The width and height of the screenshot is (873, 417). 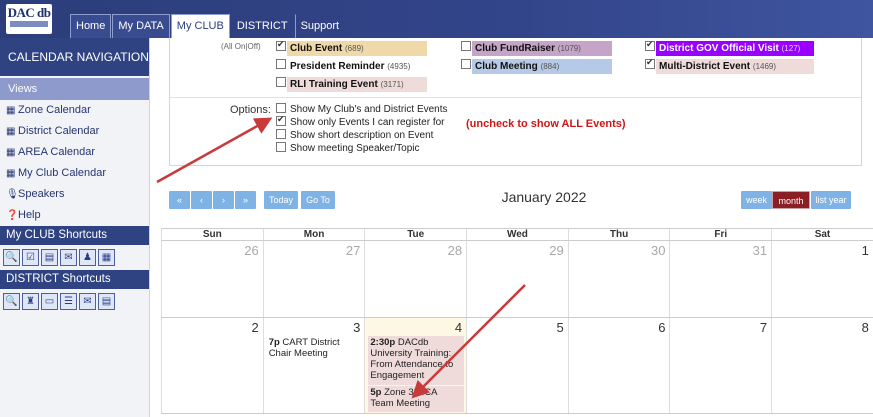 I want to click on mail-icon: ✉, so click(x=87, y=301).